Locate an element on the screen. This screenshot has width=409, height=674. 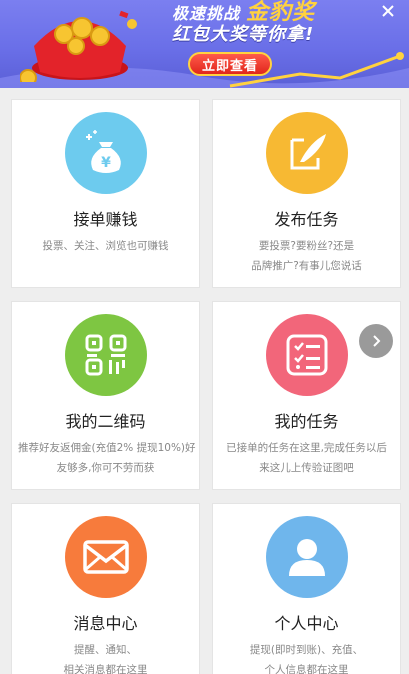
money-bag-icon: ¥ is located at coordinates (105, 153).